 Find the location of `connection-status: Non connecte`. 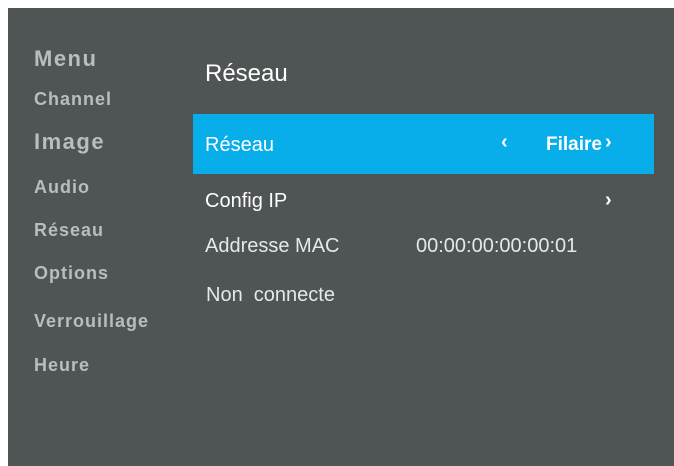

connection-status: Non connecte is located at coordinates (270, 295).